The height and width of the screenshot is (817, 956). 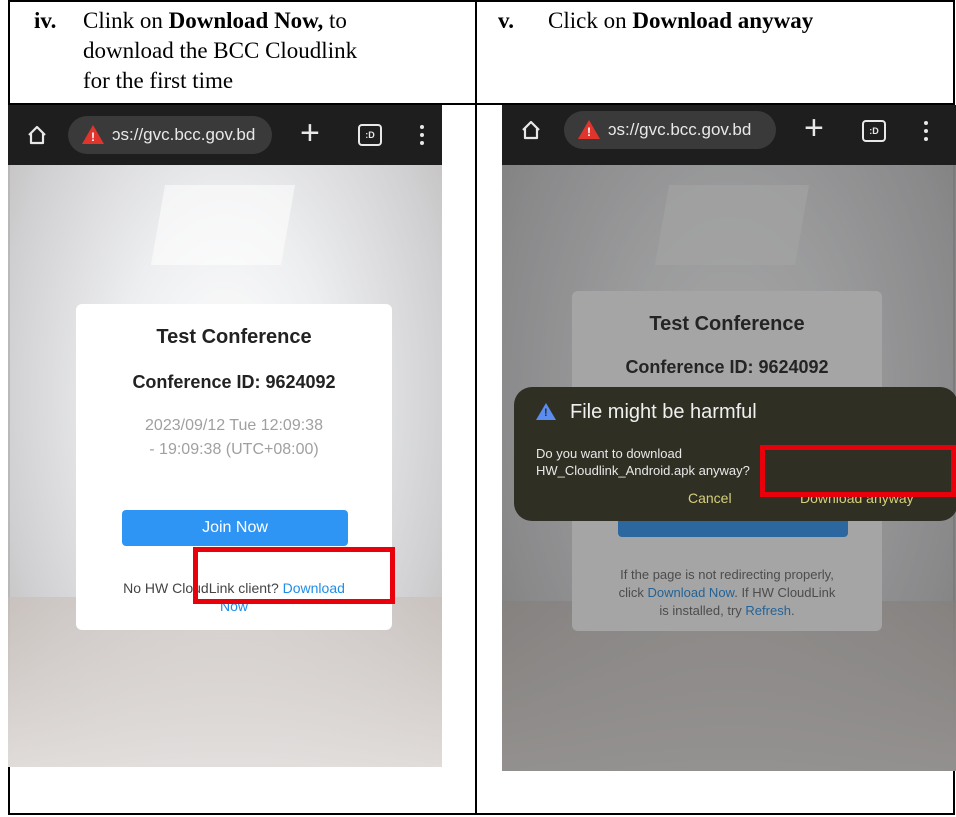 I want to click on step-number: iv., so click(x=45, y=20).